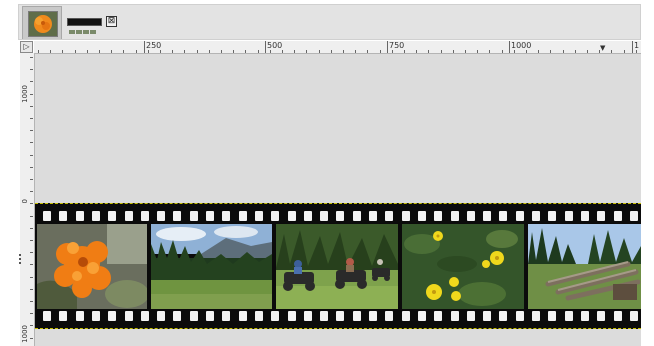 This screenshot has height=346, width=654. Describe the element at coordinates (84, 26) in the screenshot. I see `filmstrip-thumbnail-image` at that location.